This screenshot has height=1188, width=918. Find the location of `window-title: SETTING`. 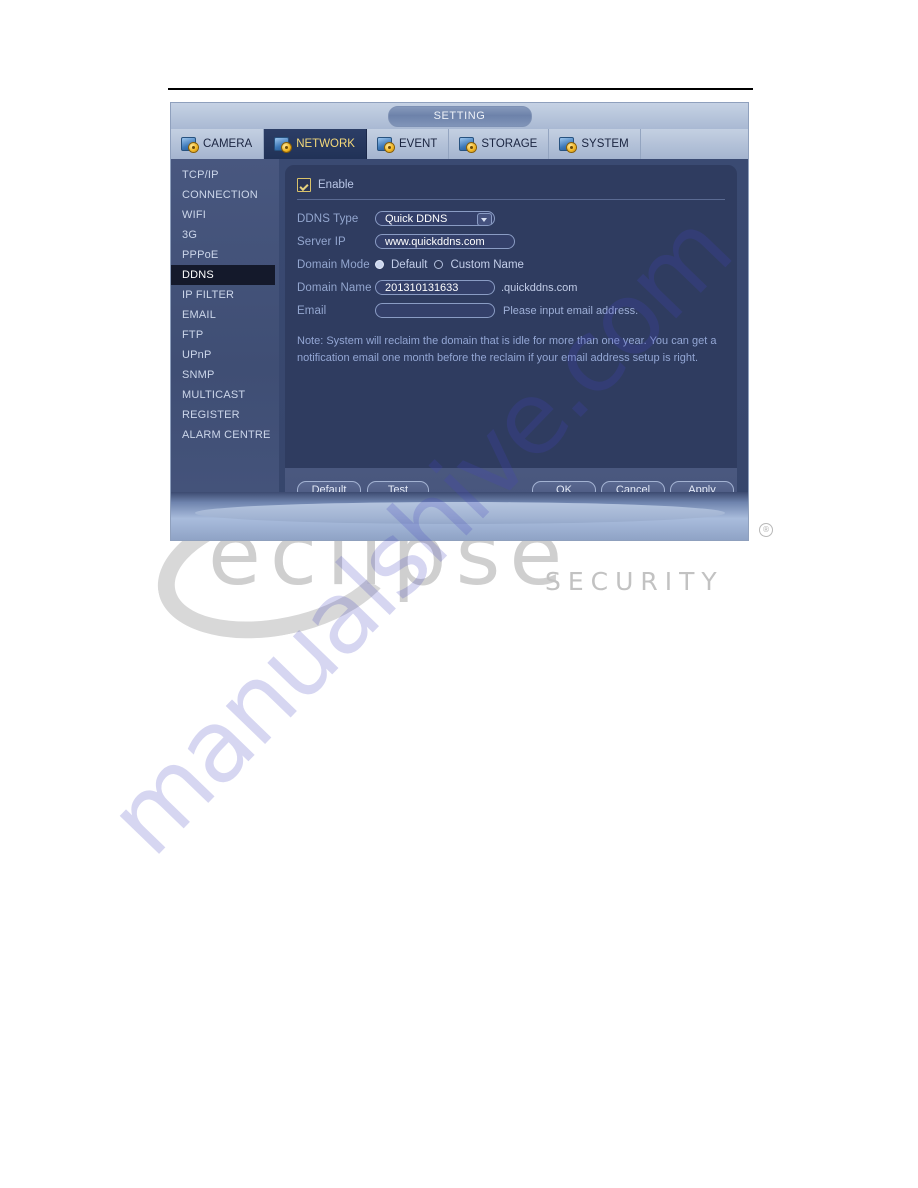

window-title: SETTING is located at coordinates (459, 116).